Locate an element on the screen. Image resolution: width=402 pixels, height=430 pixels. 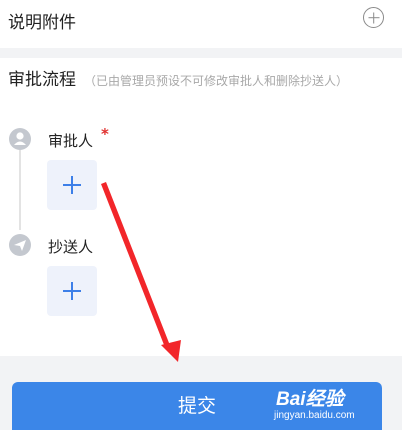
watermark-logo: Bai经验 is located at coordinates (310, 399).